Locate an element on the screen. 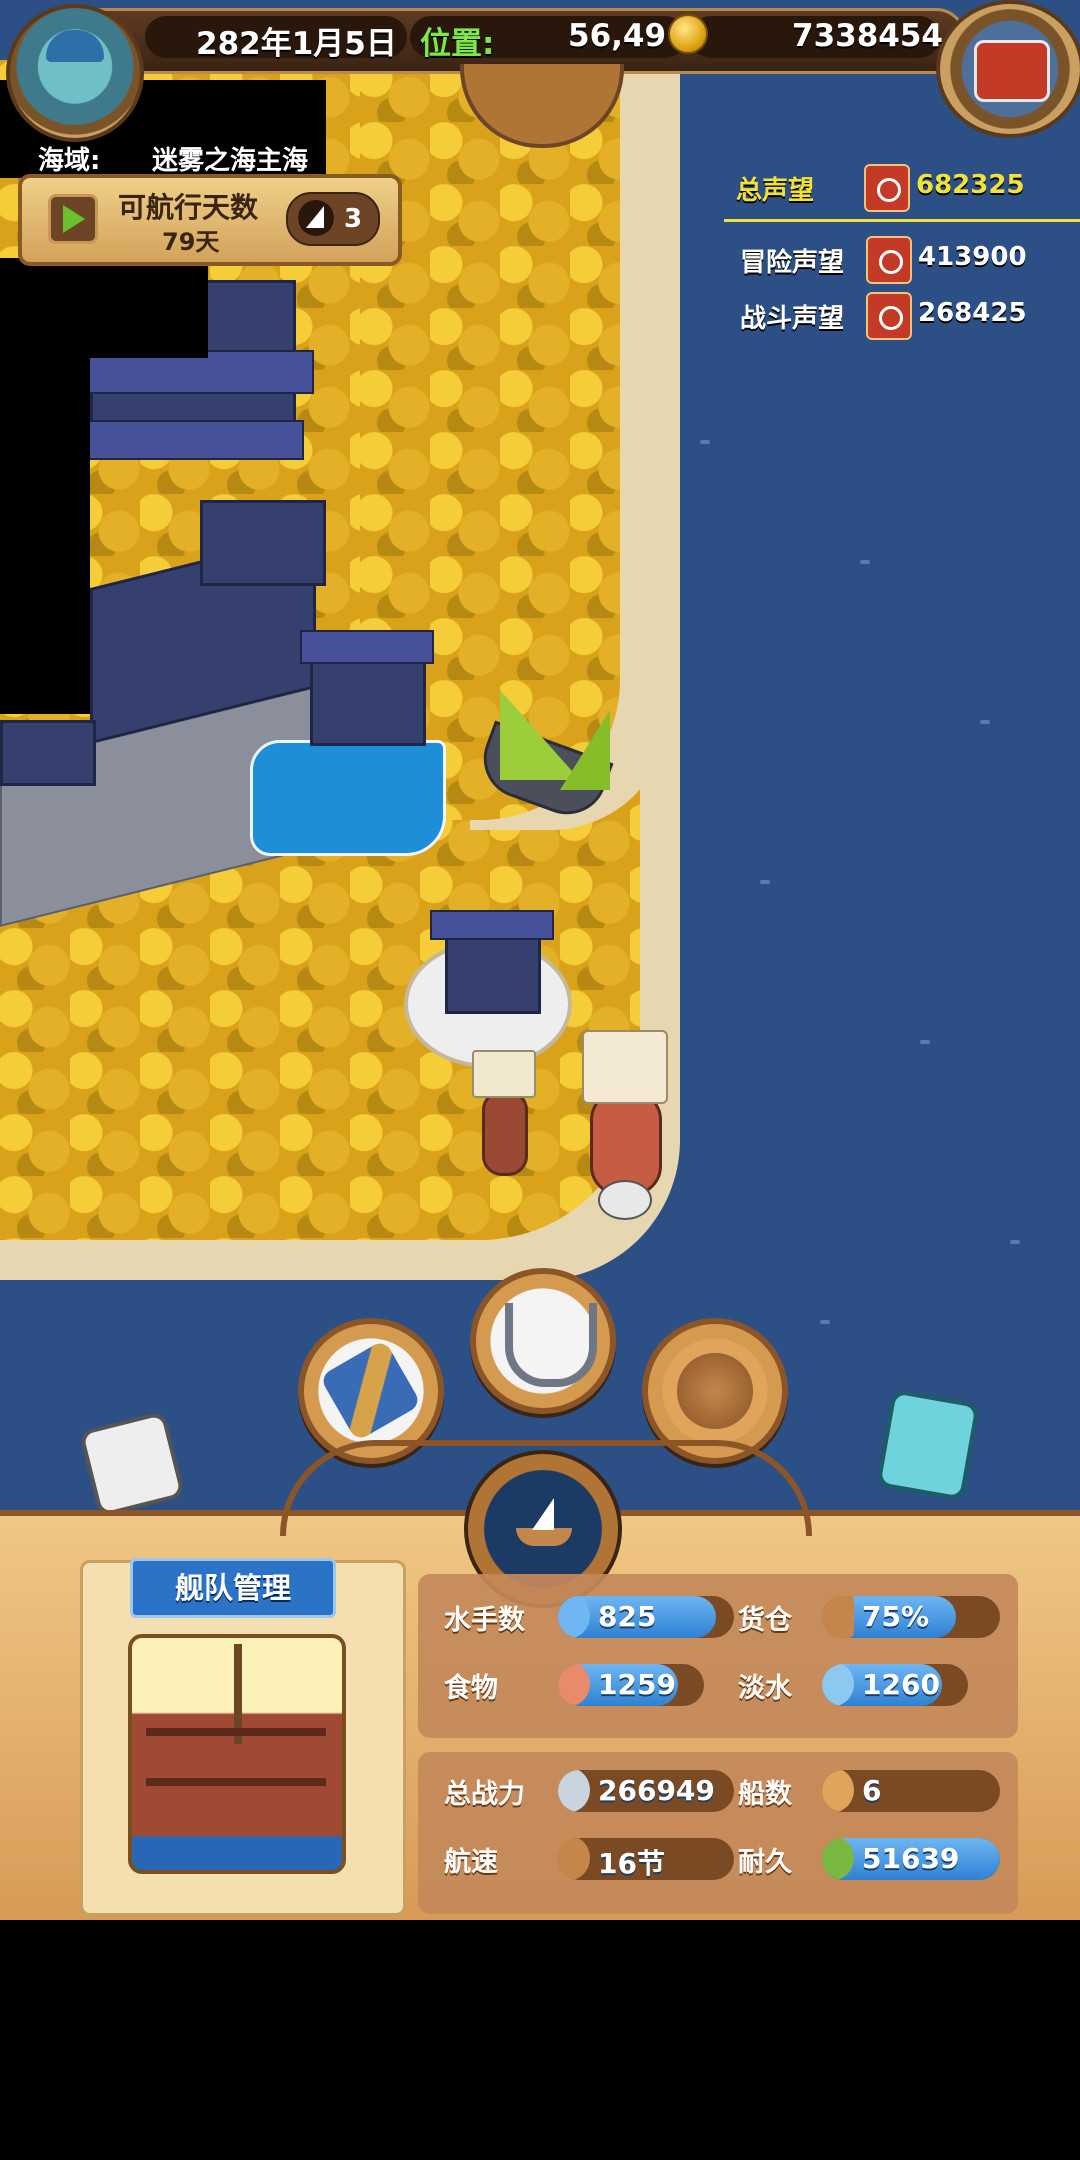 The height and width of the screenshot is (2160, 1080). sea-area-name: 迷雾之海主海 is located at coordinates (230, 161).